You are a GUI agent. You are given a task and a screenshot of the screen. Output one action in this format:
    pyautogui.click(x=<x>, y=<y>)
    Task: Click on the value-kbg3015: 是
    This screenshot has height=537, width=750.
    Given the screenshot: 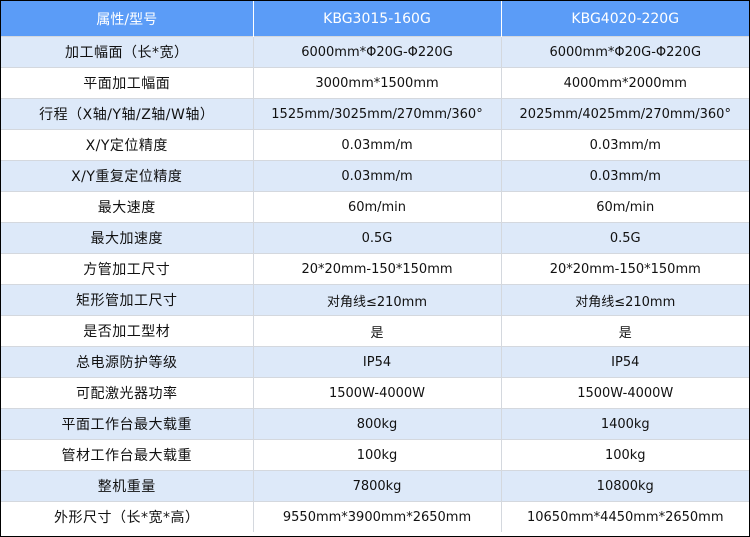 What is the action you would take?
    pyautogui.click(x=377, y=331)
    